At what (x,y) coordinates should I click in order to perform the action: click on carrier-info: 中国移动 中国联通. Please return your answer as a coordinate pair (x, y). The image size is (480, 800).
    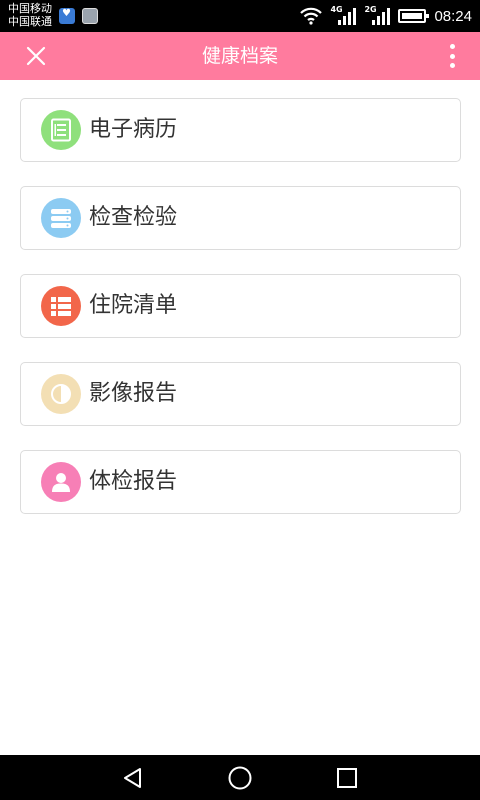
    Looking at the image, I should click on (30, 15).